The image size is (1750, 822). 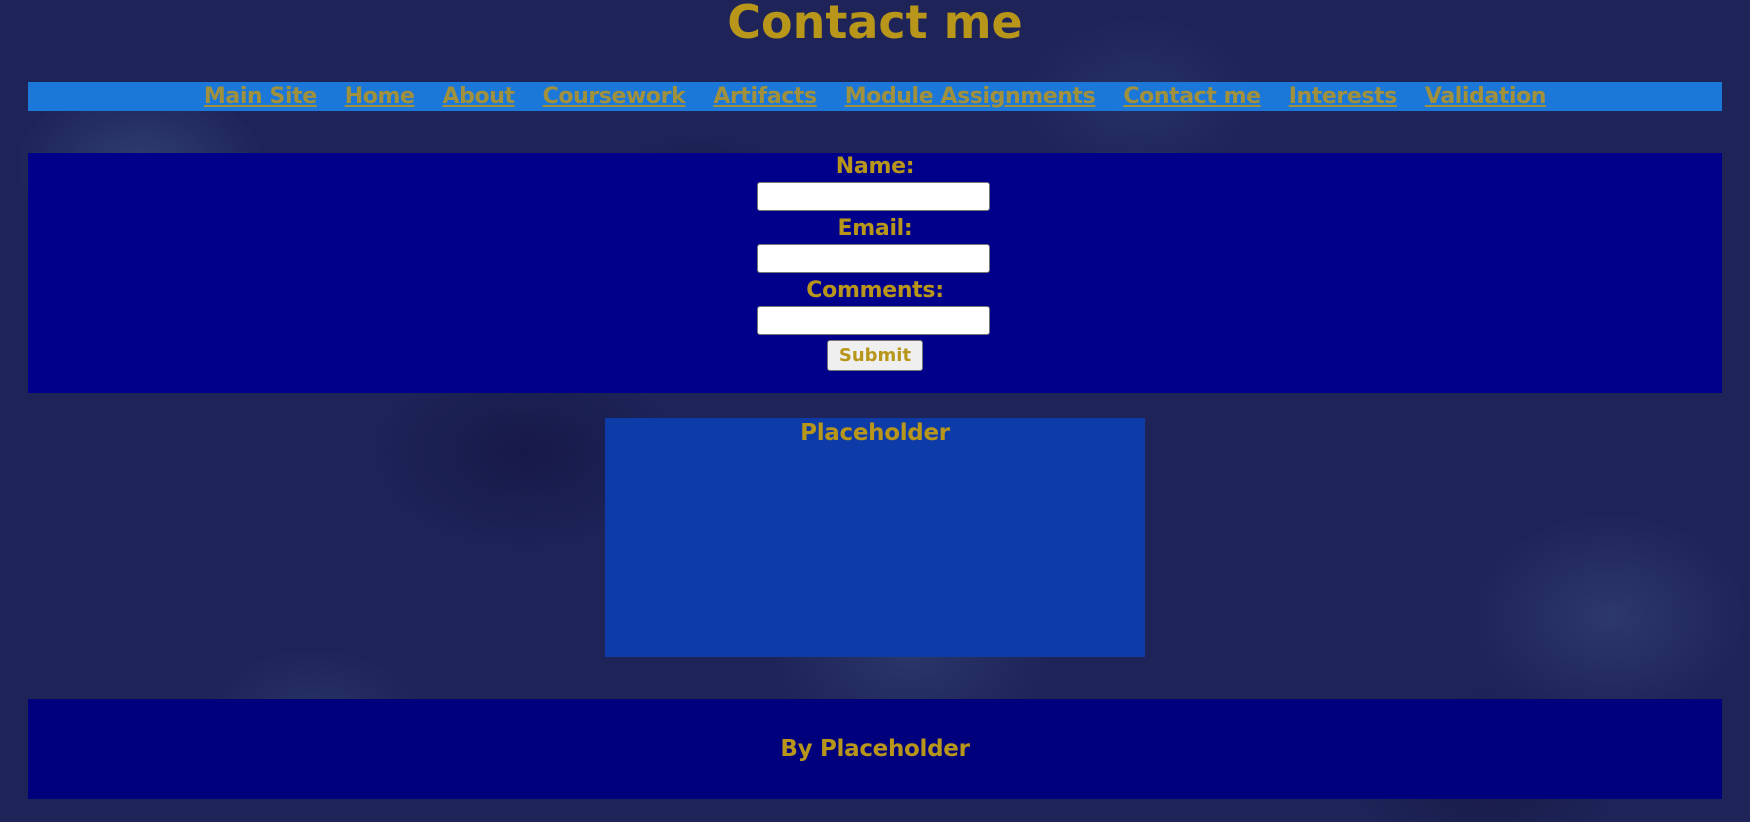 What do you see at coordinates (765, 96) in the screenshot?
I see `nav-link-artifacts: Artifacts` at bounding box center [765, 96].